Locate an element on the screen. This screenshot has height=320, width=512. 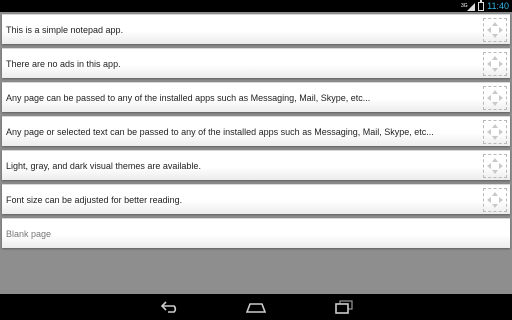
navigation-bar is located at coordinates (256, 307).